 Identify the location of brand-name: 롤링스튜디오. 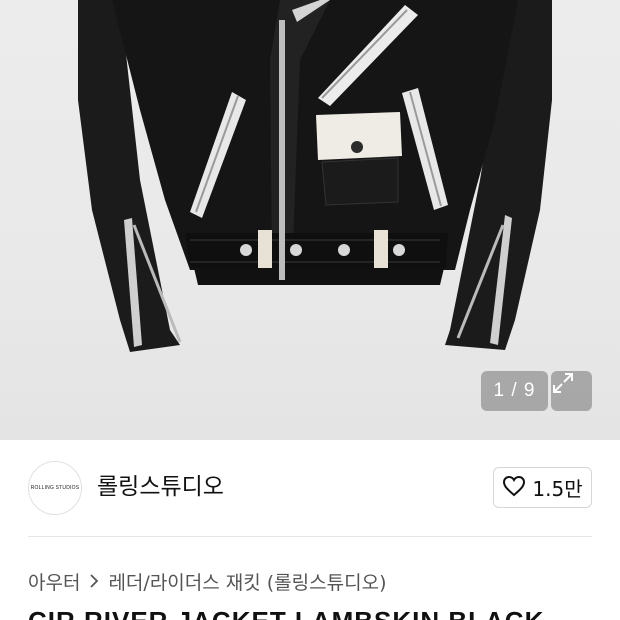
(160, 487).